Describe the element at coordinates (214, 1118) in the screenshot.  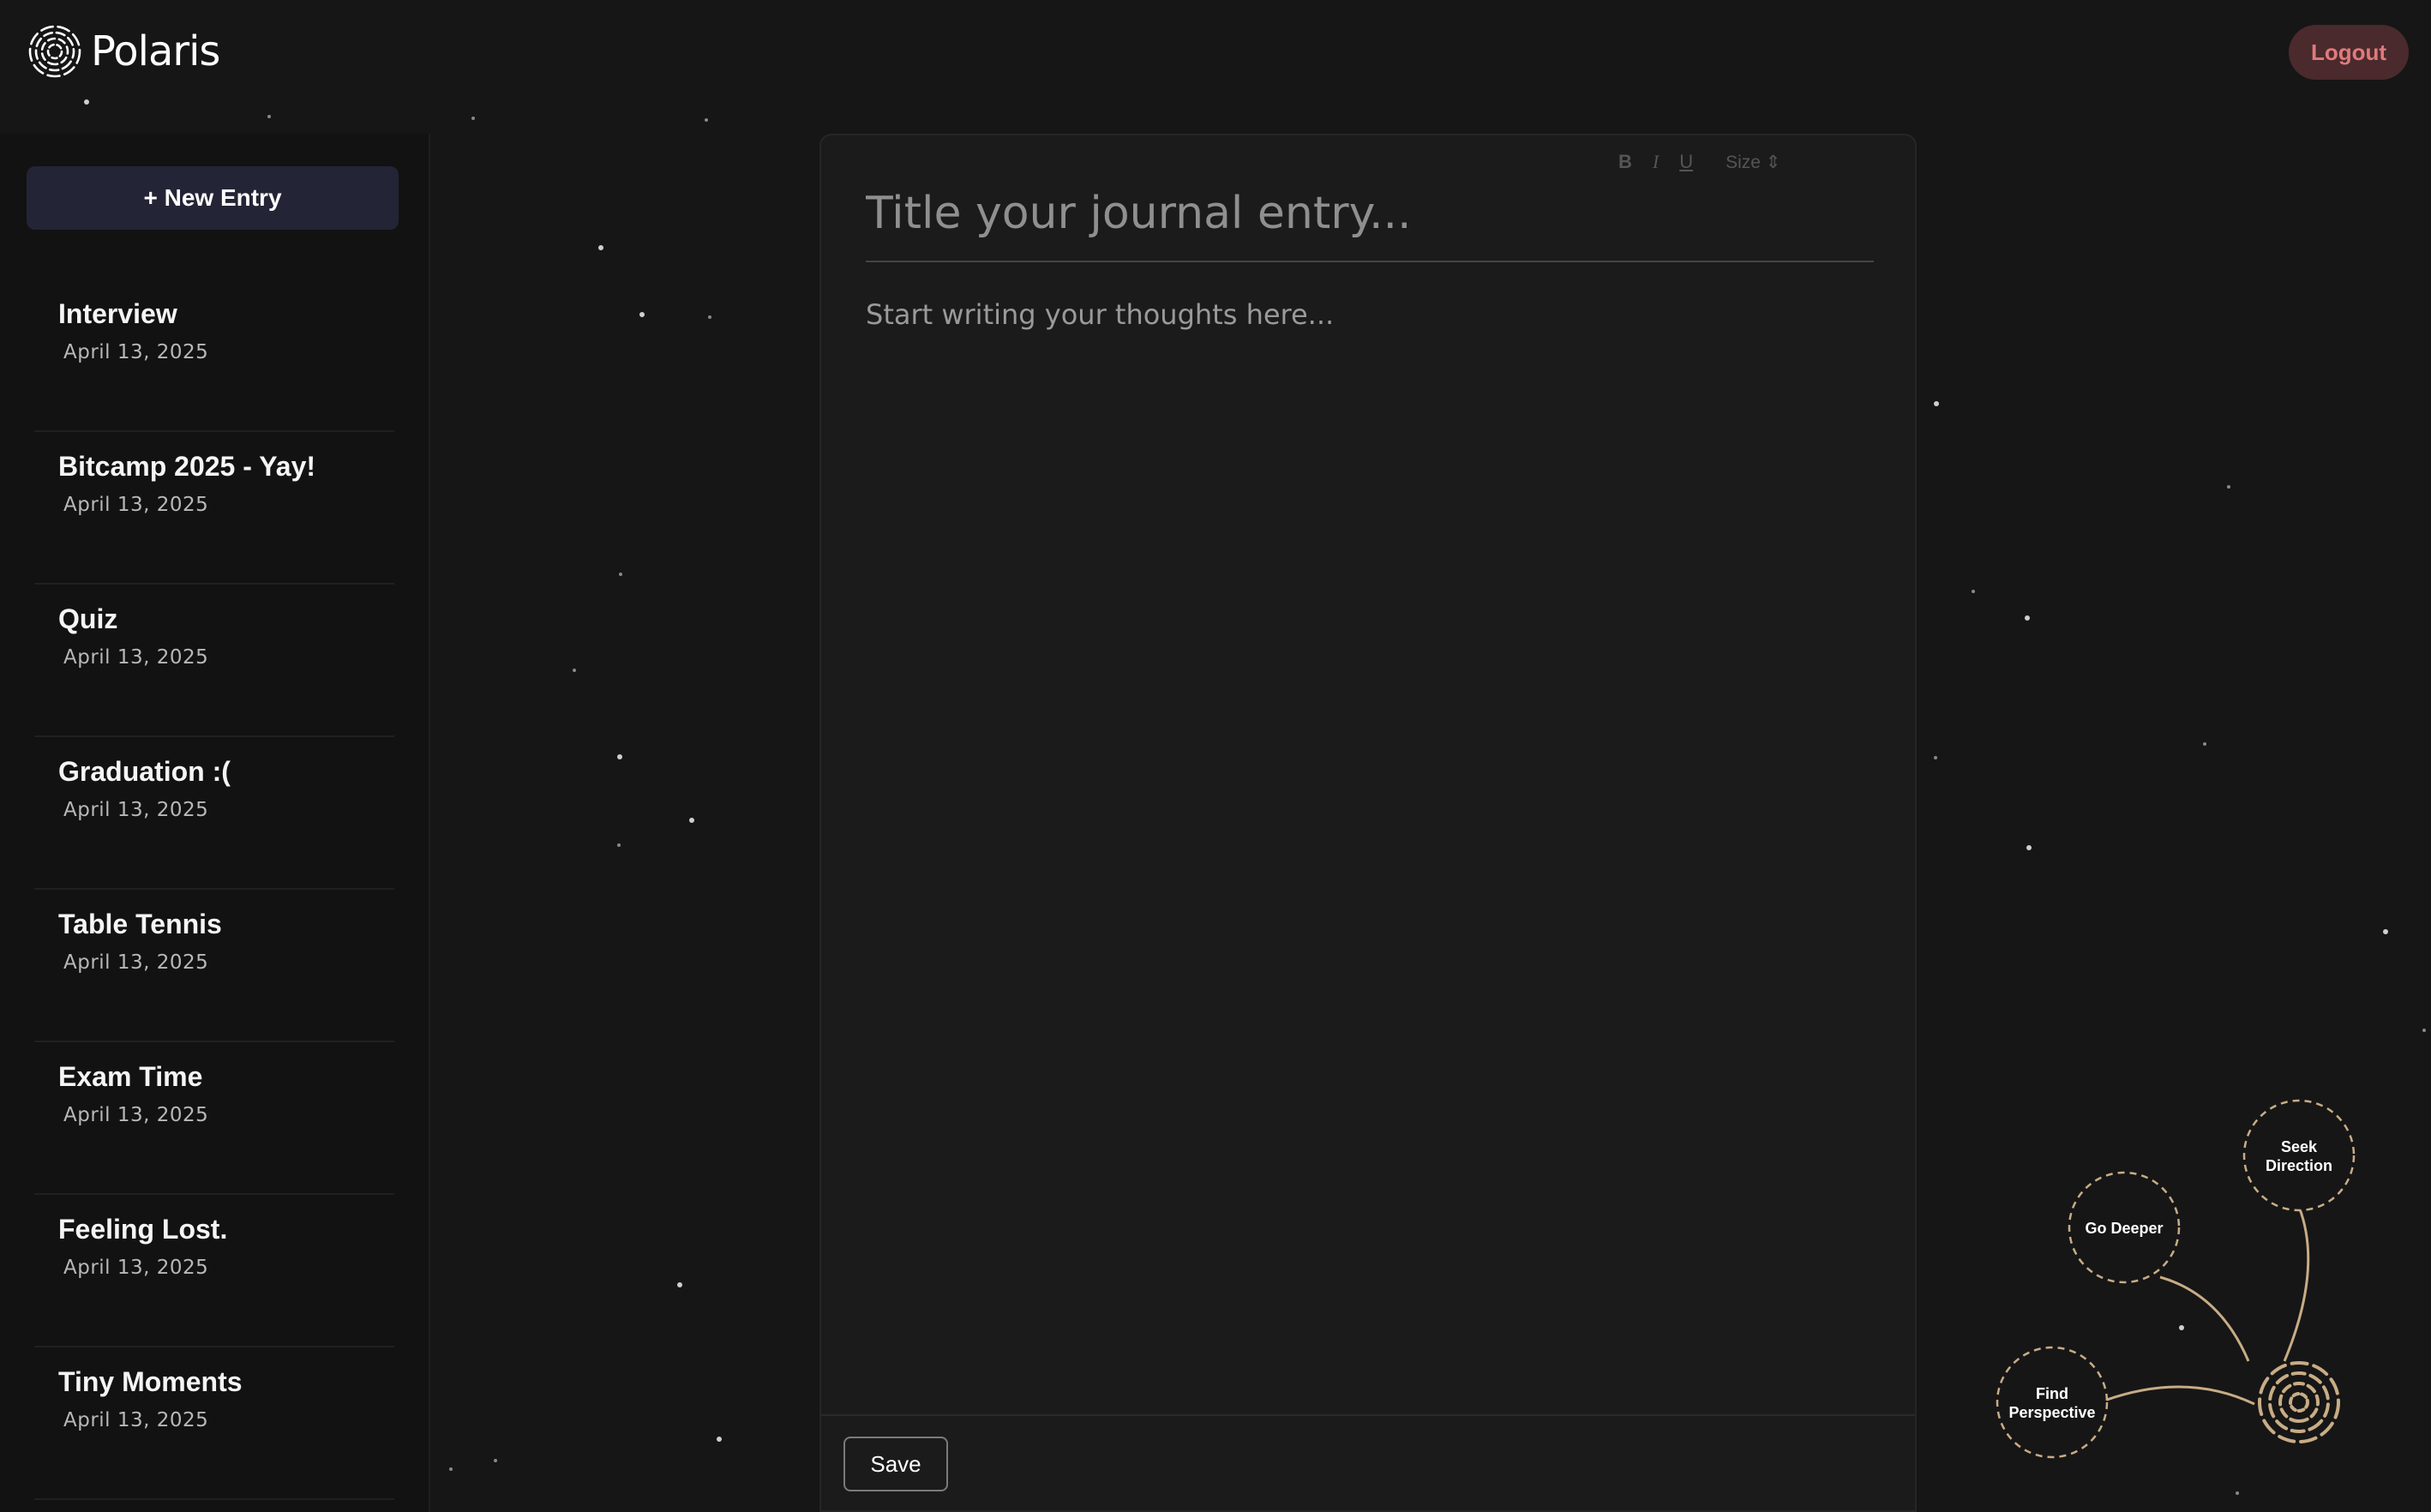
I see `entry-item: Exam Time April 13, 2025` at that location.